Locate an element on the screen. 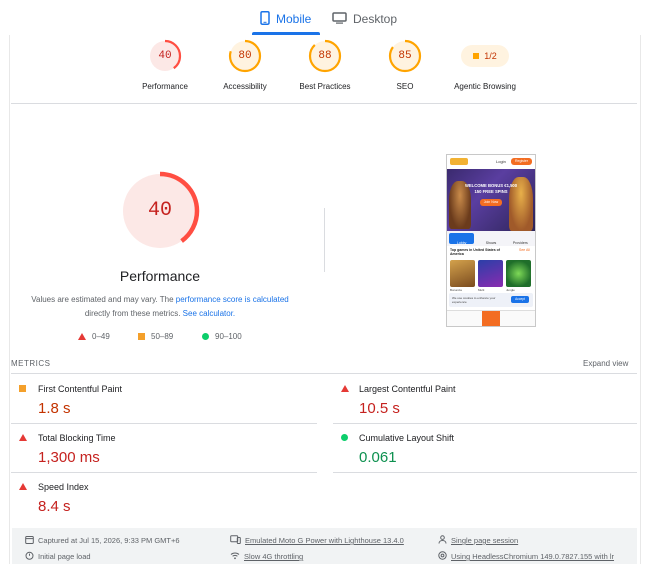  performance-score: 40 is located at coordinates (159, 210).